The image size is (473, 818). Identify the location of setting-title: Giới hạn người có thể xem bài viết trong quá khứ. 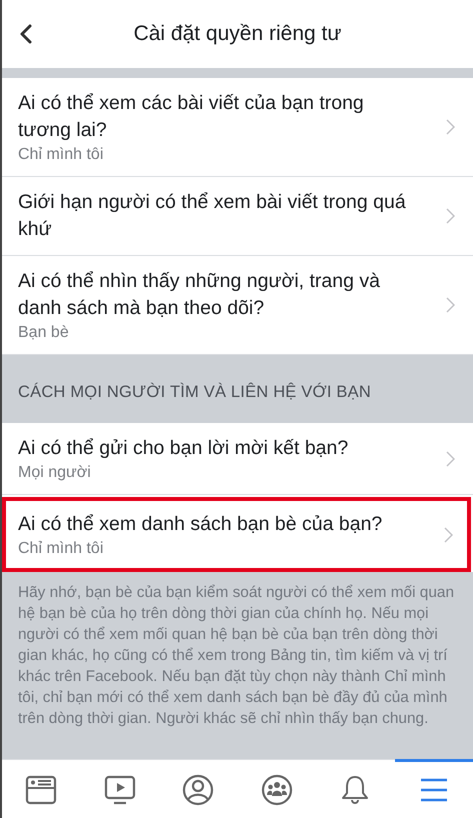
(212, 216).